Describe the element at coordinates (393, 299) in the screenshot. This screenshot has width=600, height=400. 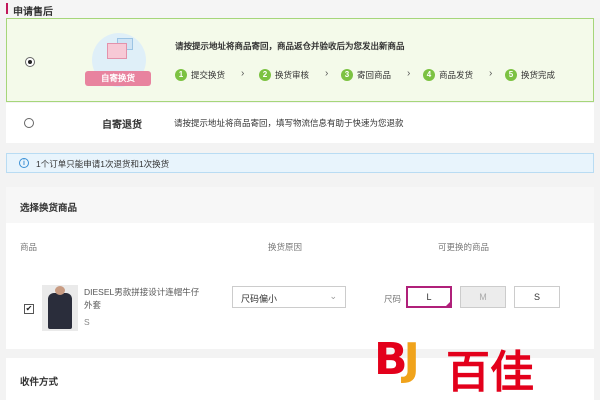
I see `size-label: 尺码` at that location.